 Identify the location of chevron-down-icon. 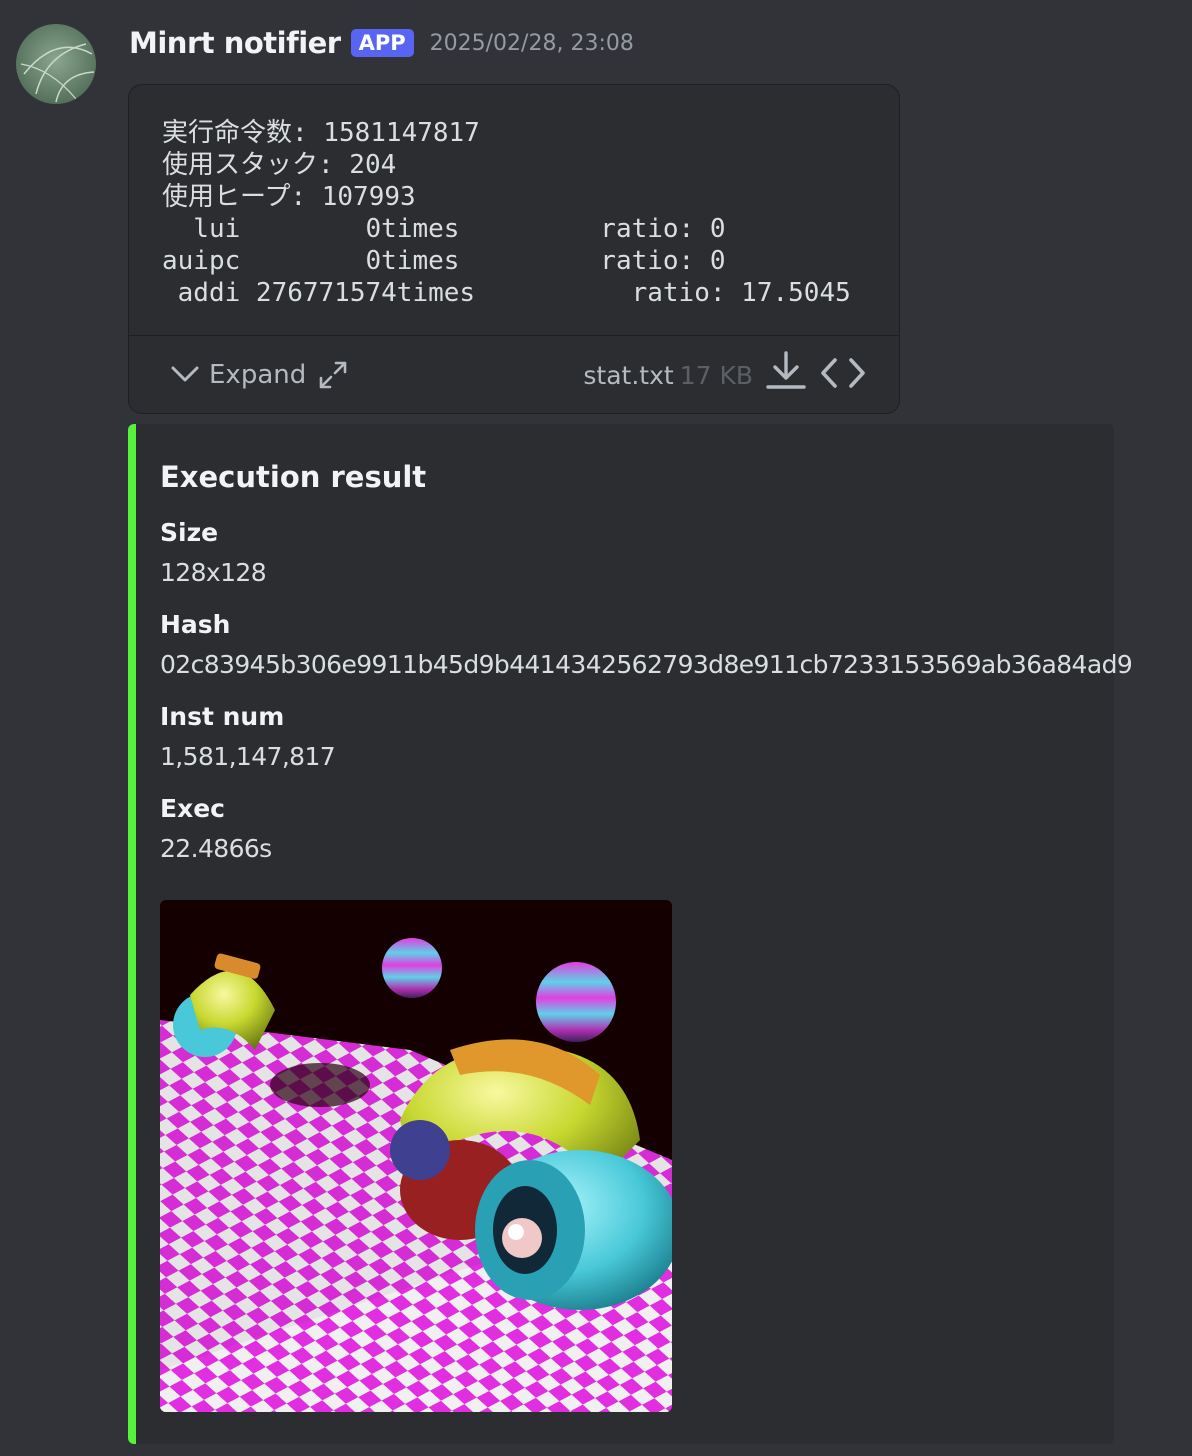
(185, 375).